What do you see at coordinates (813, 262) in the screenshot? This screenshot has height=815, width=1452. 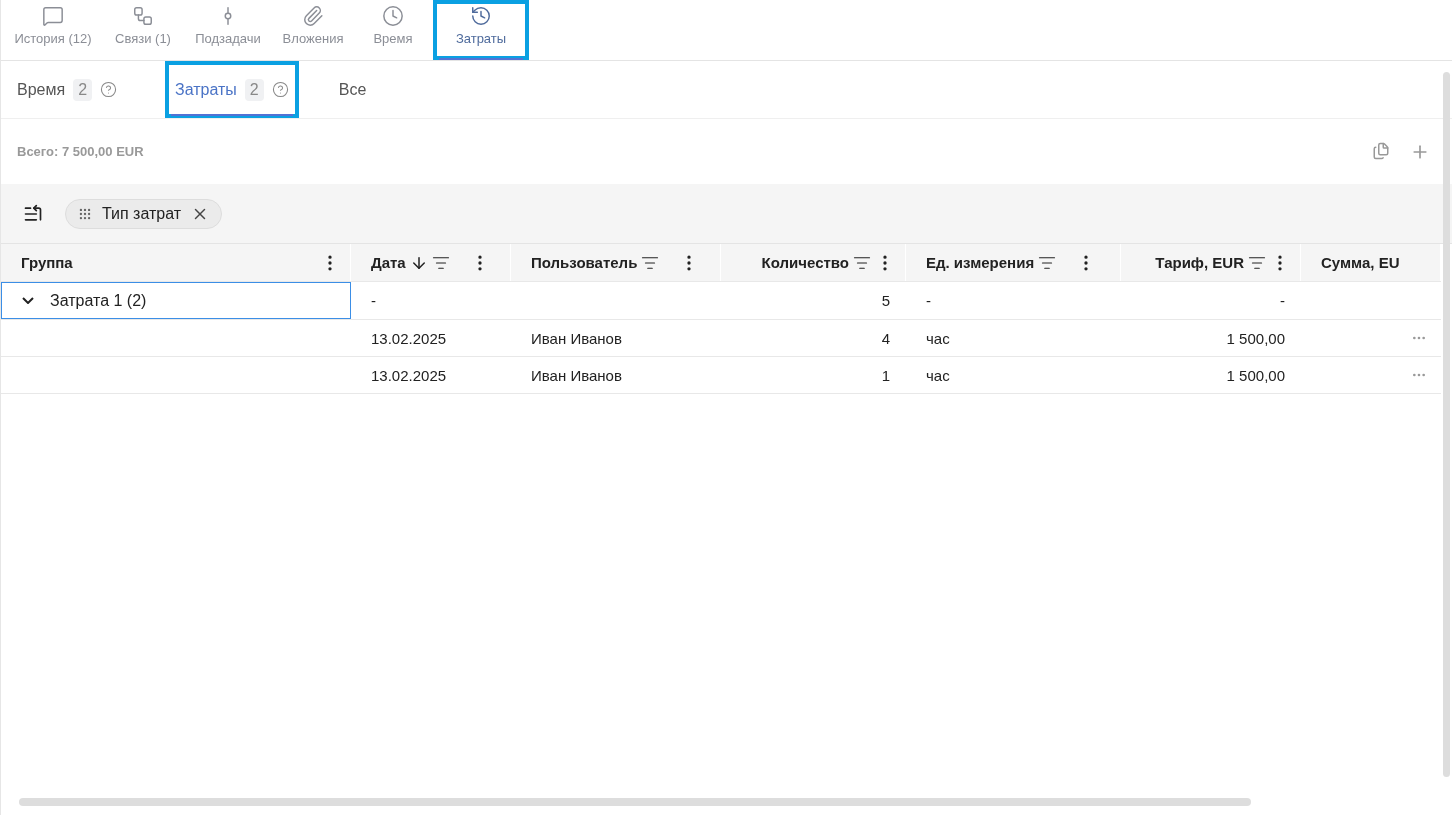 I see `column-header: Количество` at bounding box center [813, 262].